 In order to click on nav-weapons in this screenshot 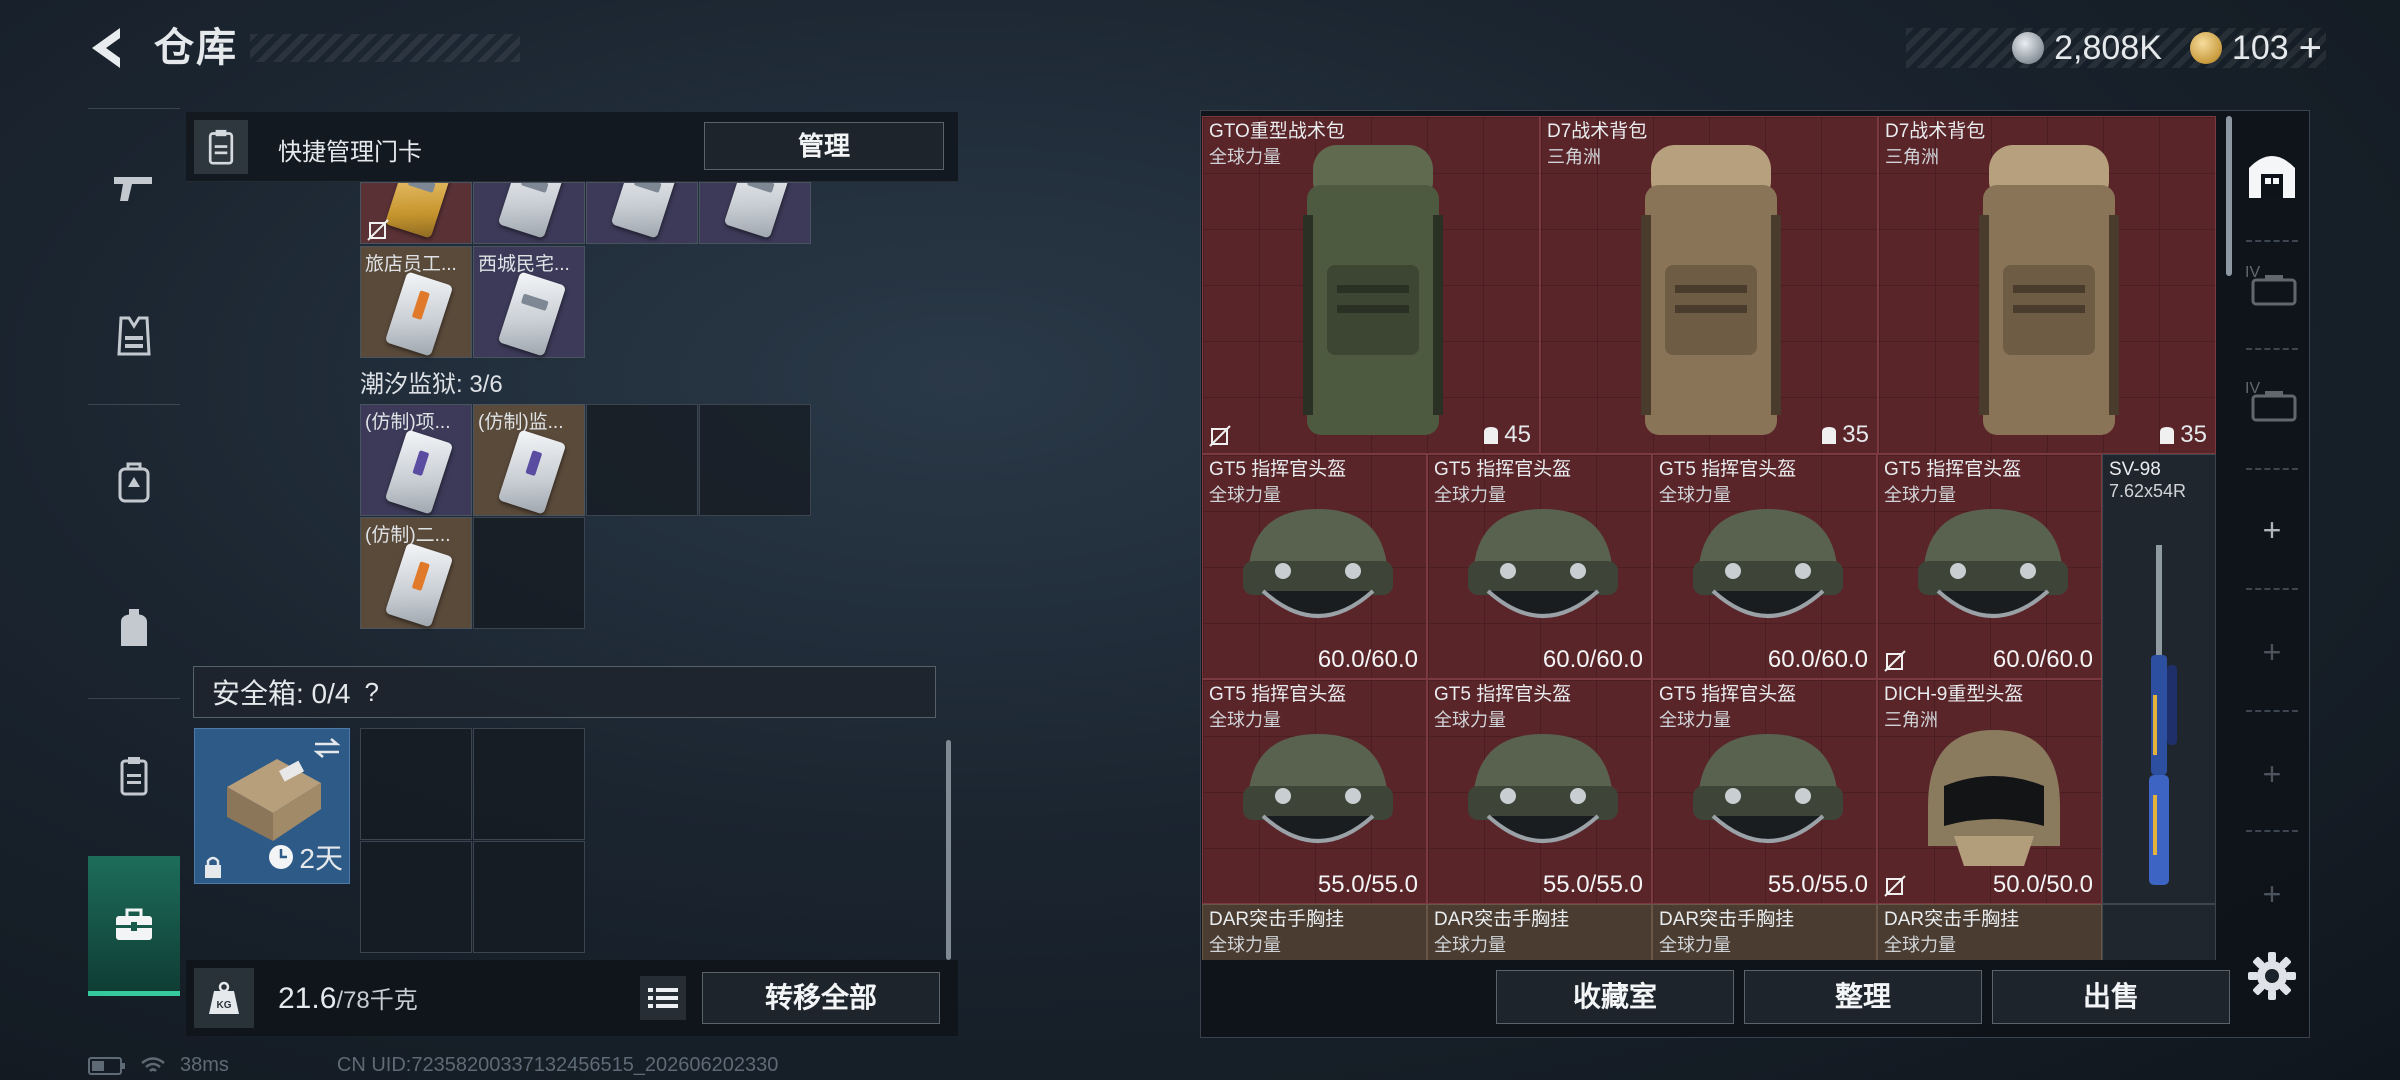, I will do `click(134, 188)`.